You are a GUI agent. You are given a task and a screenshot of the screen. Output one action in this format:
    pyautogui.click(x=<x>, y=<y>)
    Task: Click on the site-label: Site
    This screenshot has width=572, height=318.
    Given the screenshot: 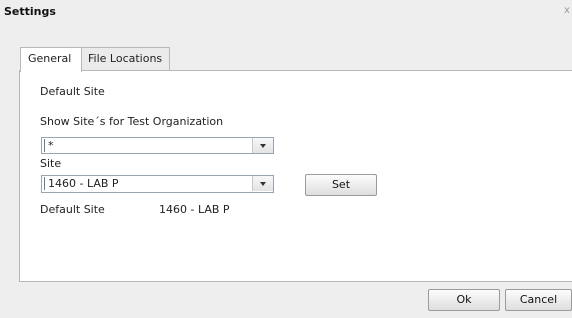 What is the action you would take?
    pyautogui.click(x=51, y=163)
    